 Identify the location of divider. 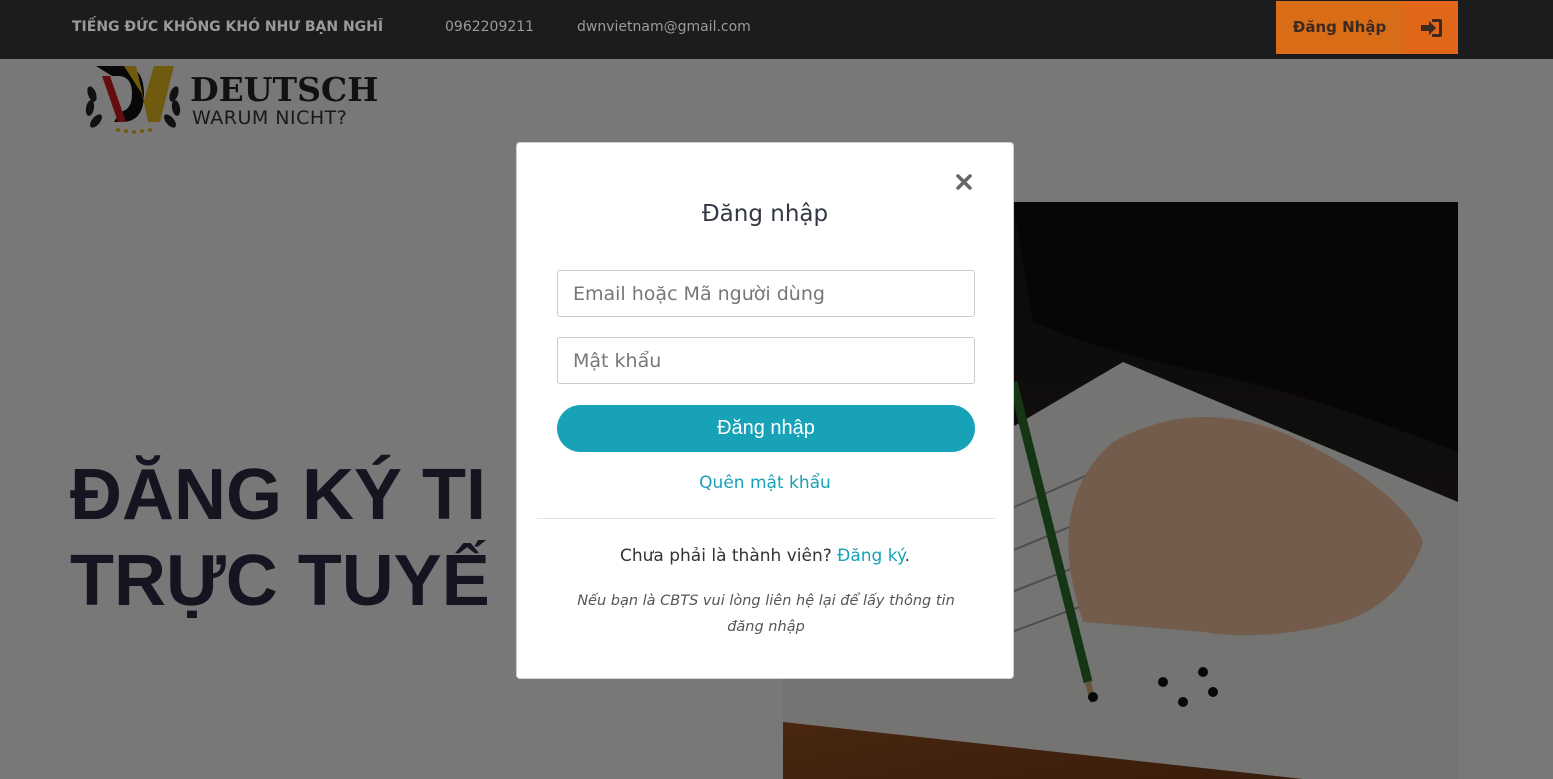
(766, 518).